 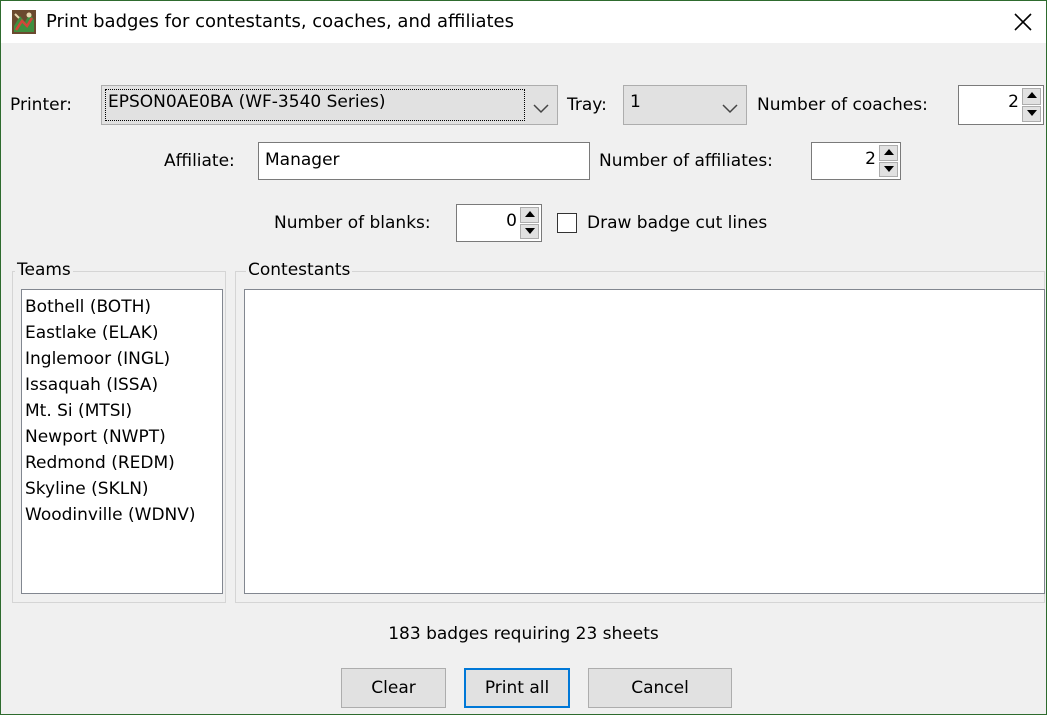 What do you see at coordinates (302, 160) in the screenshot?
I see `affiliate-input-value: Manager` at bounding box center [302, 160].